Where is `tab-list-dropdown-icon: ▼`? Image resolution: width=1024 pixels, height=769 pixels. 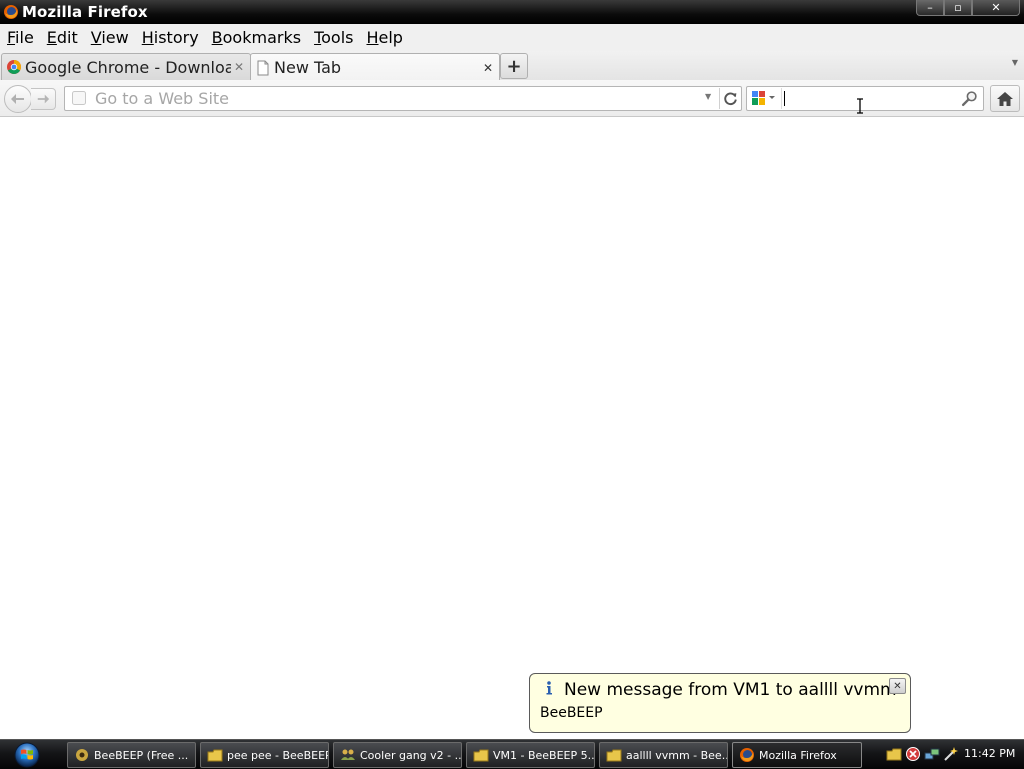 tab-list-dropdown-icon: ▼ is located at coordinates (1015, 62).